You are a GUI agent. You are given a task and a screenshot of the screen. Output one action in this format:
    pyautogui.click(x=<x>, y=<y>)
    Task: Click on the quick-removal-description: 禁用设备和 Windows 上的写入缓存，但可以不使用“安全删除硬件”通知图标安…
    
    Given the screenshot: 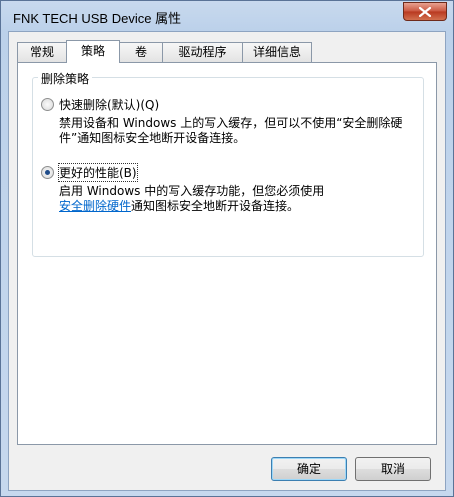 What is the action you would take?
    pyautogui.click(x=231, y=130)
    